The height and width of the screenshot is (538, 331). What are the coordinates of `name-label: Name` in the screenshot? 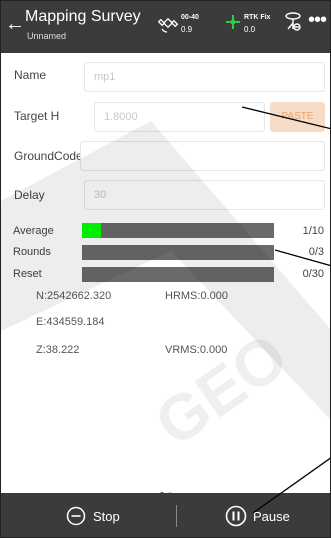 It's located at (30, 75).